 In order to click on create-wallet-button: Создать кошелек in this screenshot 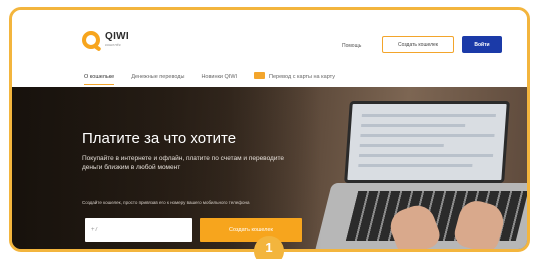, I will do `click(418, 44)`.